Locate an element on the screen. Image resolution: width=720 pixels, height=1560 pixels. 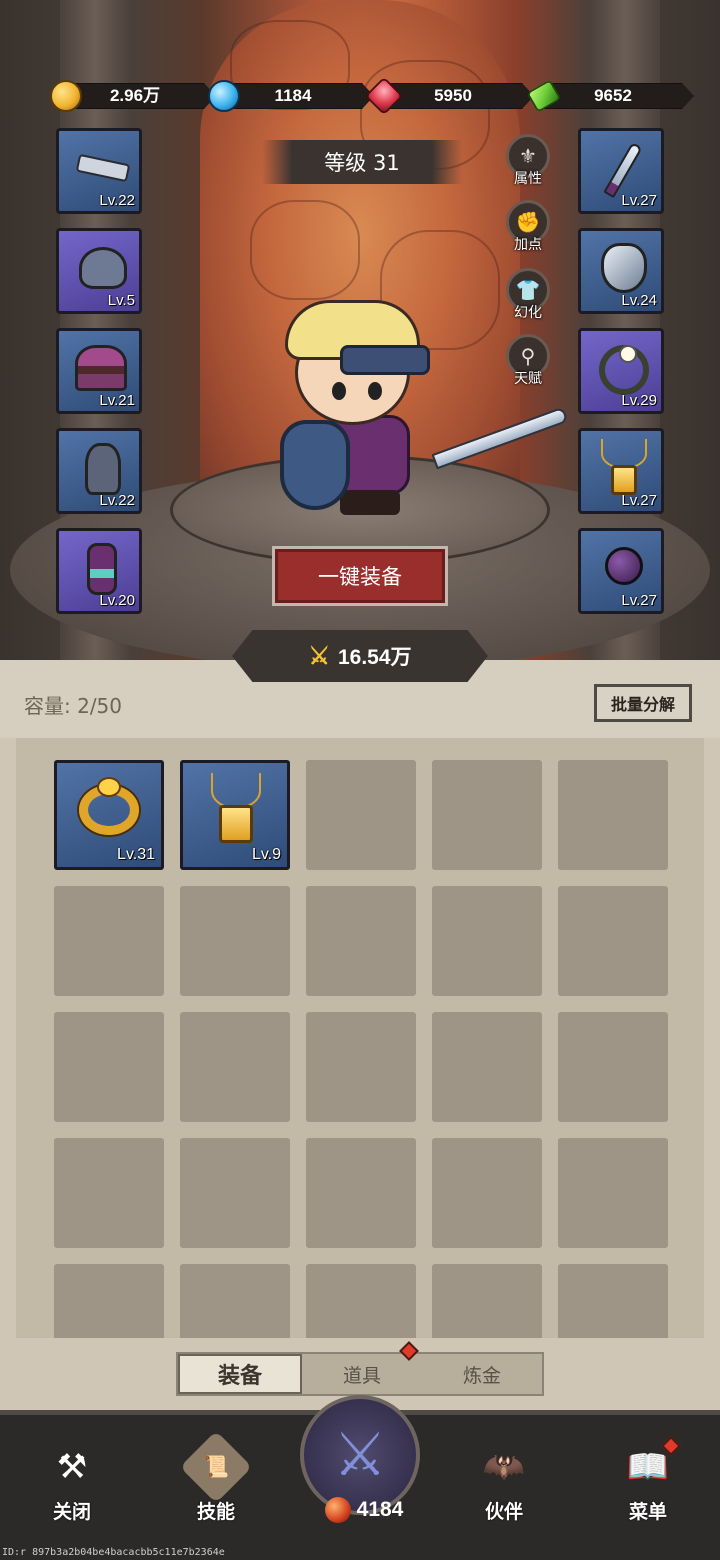
battle-energy-value: 4184 is located at coordinates (380, 1509).